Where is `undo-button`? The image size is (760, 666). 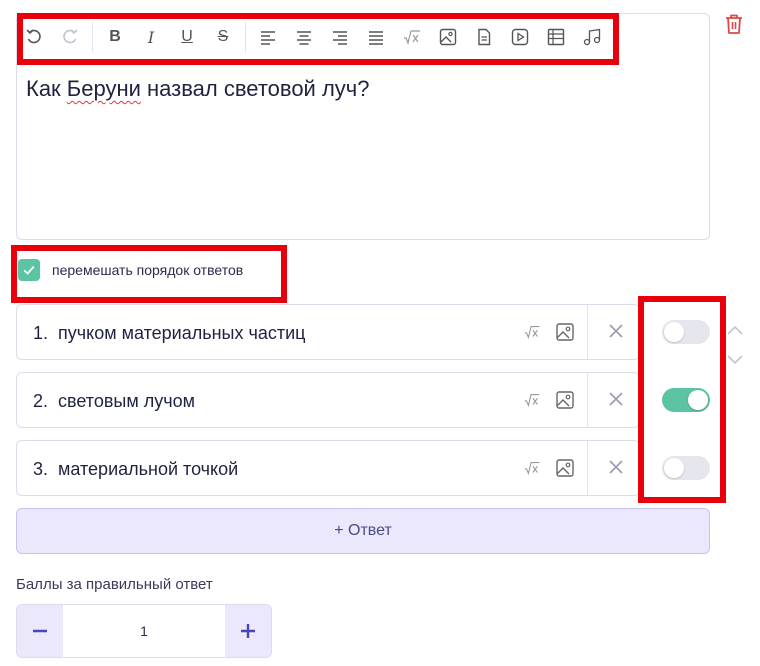
undo-button is located at coordinates (34, 37).